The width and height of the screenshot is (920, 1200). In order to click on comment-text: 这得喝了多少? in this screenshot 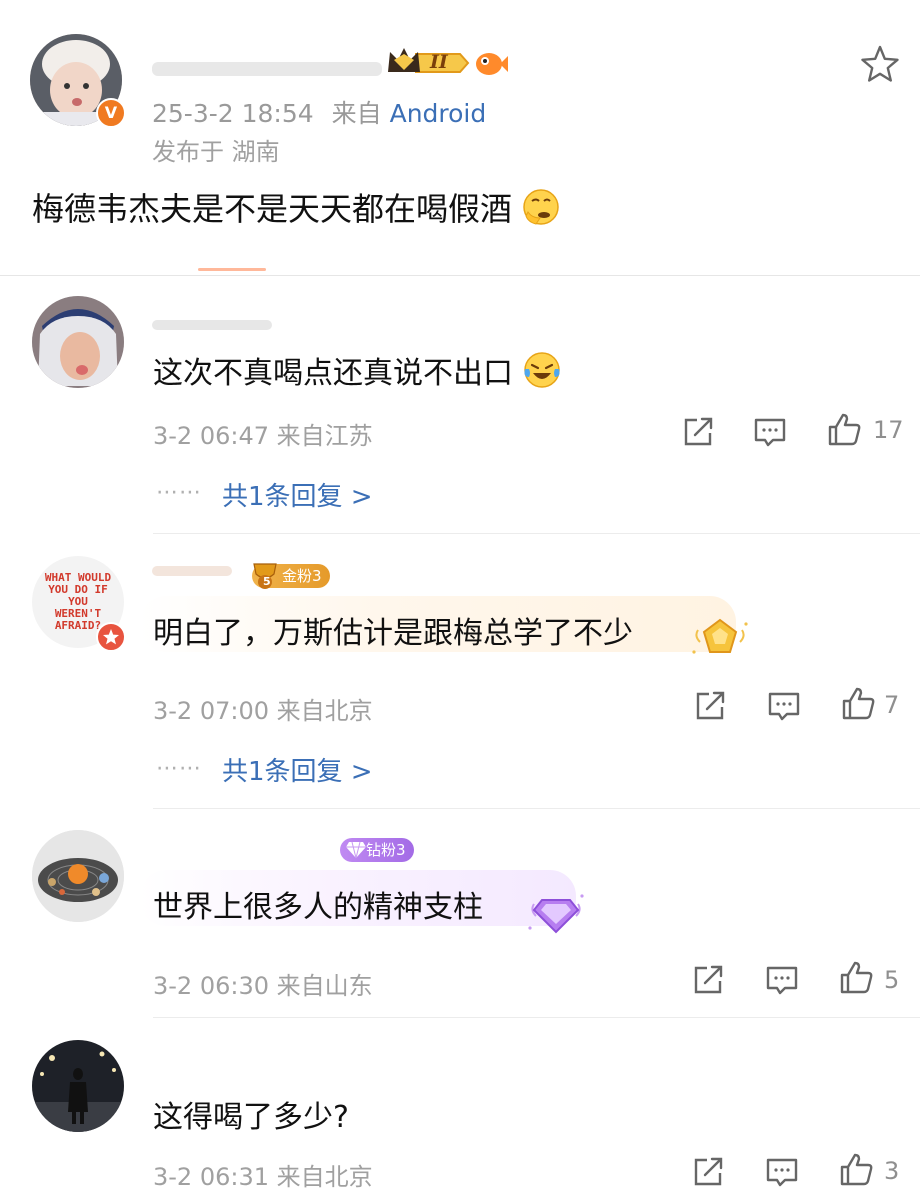, I will do `click(251, 1117)`.